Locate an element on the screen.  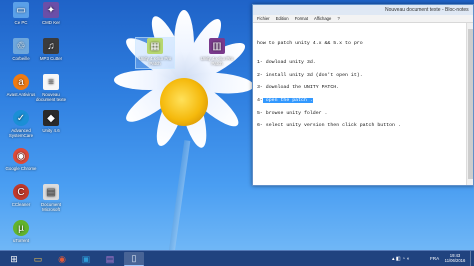
desktop-icon-label: MP3 Cutter is located at coordinates (51, 58).